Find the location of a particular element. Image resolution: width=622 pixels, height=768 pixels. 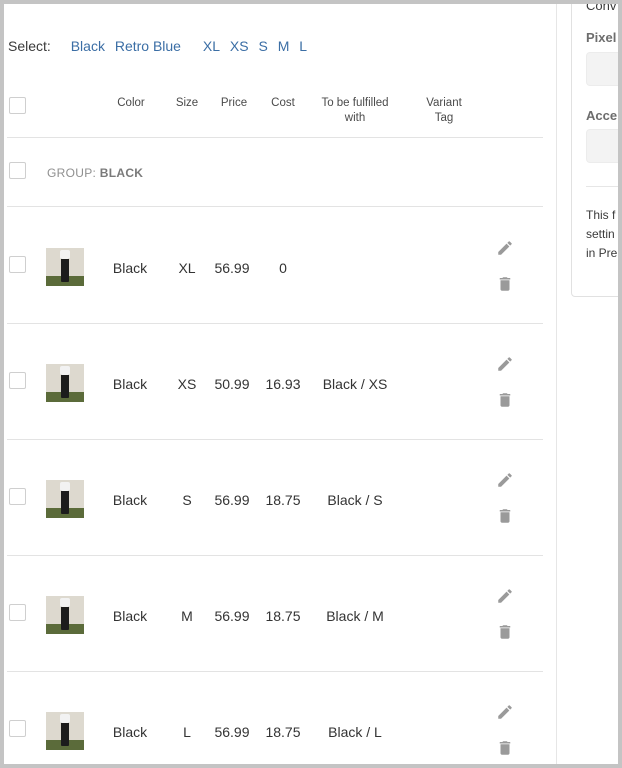

header-variant-tag: Variant Tag is located at coordinates (444, 110).